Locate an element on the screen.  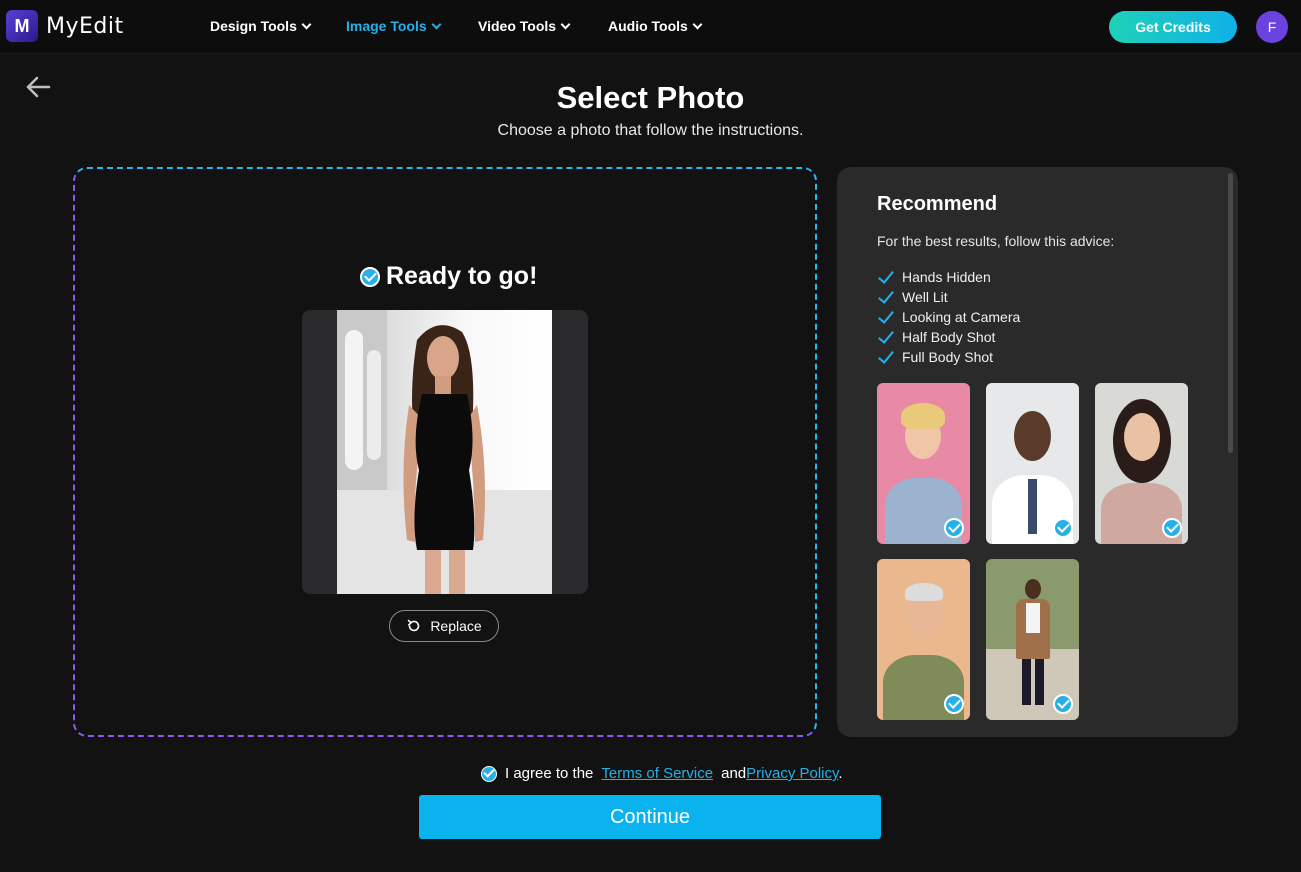
nav-video-tools: Video Tools is located at coordinates (524, 26).